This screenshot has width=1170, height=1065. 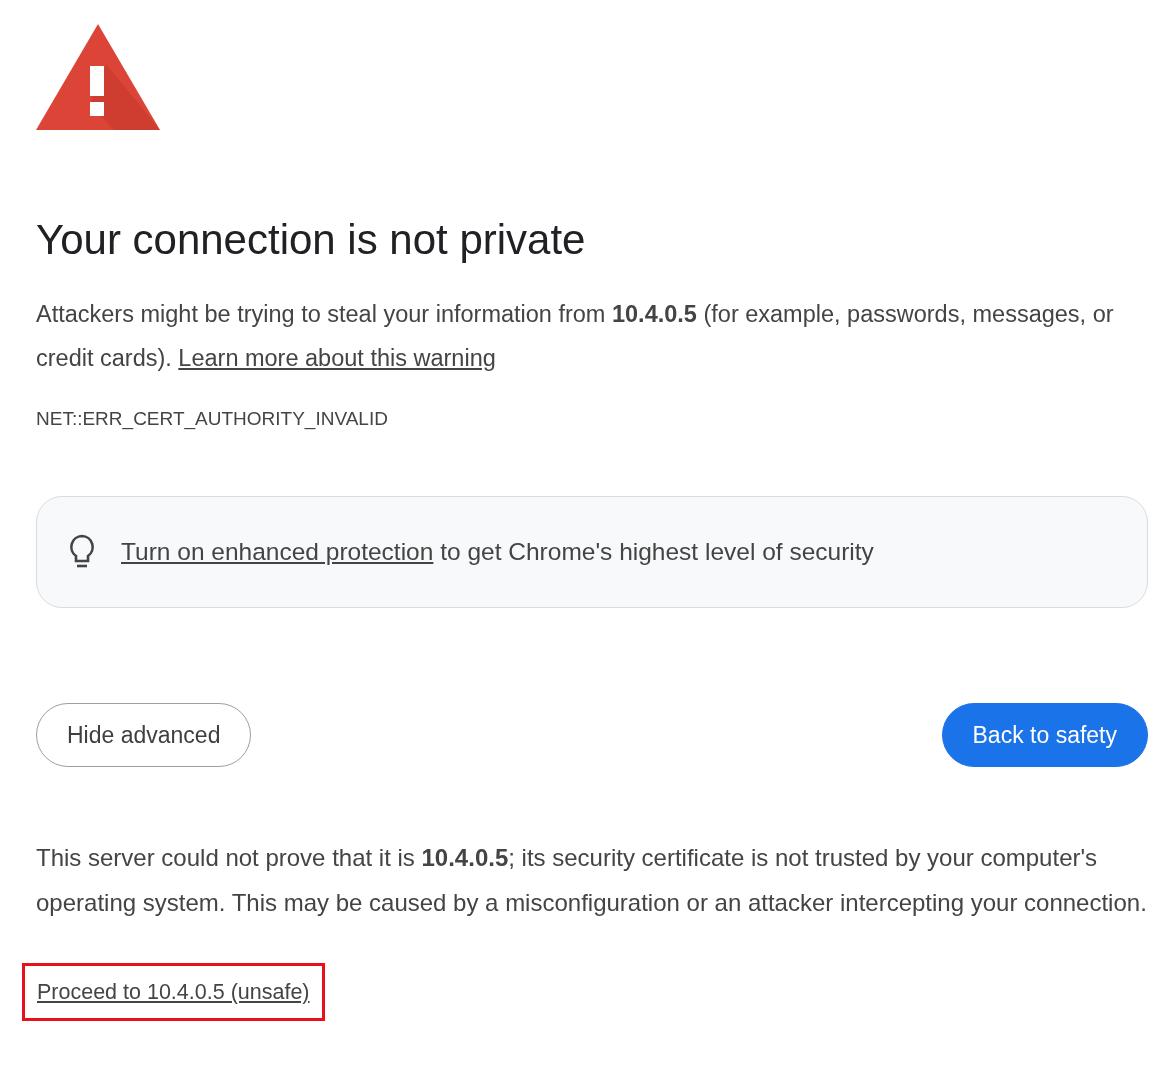 What do you see at coordinates (1044, 735) in the screenshot?
I see `back-button: Back to safety` at bounding box center [1044, 735].